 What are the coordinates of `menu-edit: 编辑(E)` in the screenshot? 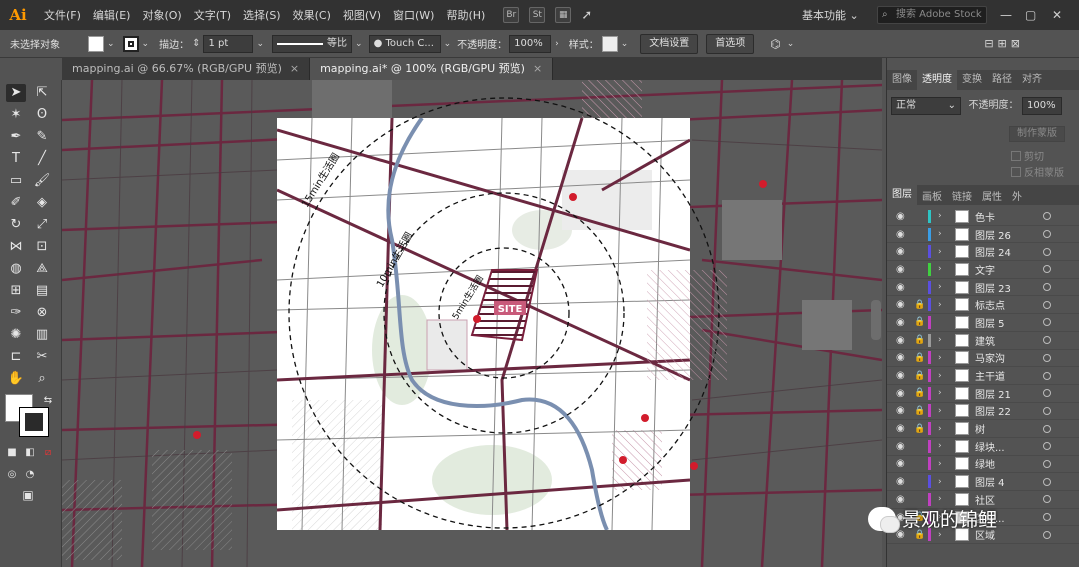 It's located at (112, 15).